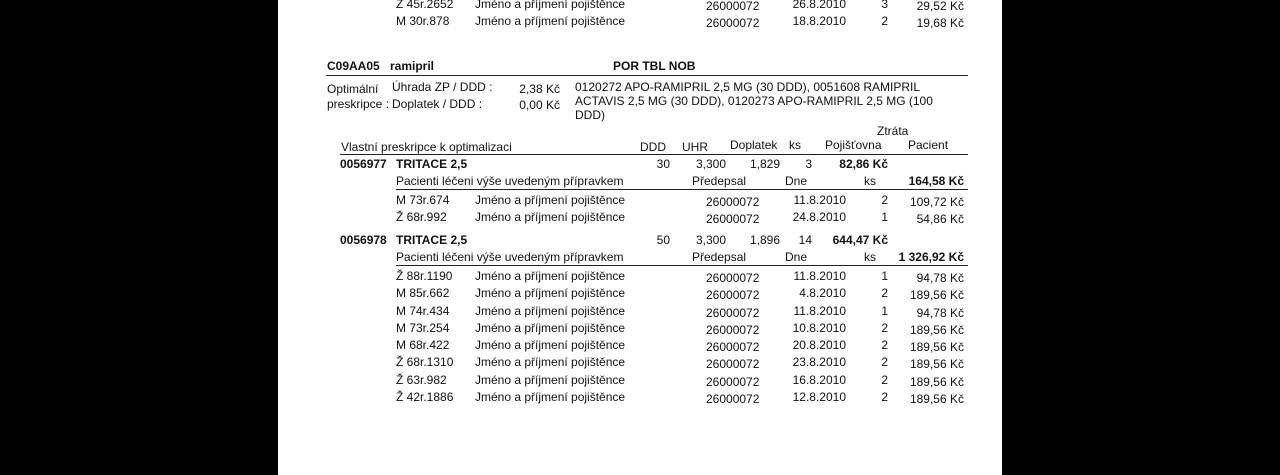 This screenshot has height=475, width=1280. Describe the element at coordinates (860, 240) in the screenshot. I see `loss-insurer: 644,47 Kč` at that location.